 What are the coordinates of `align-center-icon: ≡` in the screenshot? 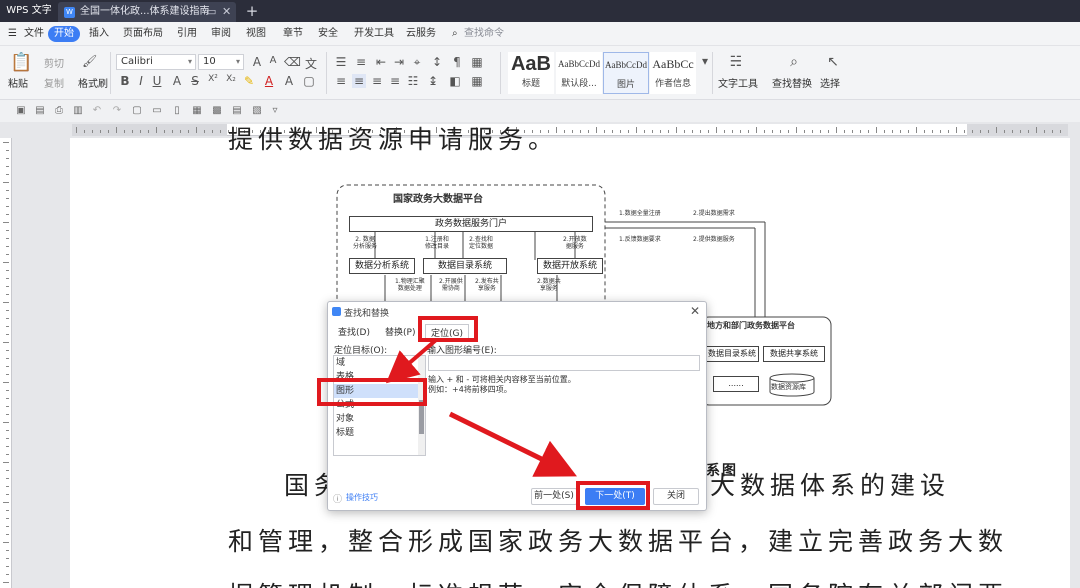 It's located at (359, 81).